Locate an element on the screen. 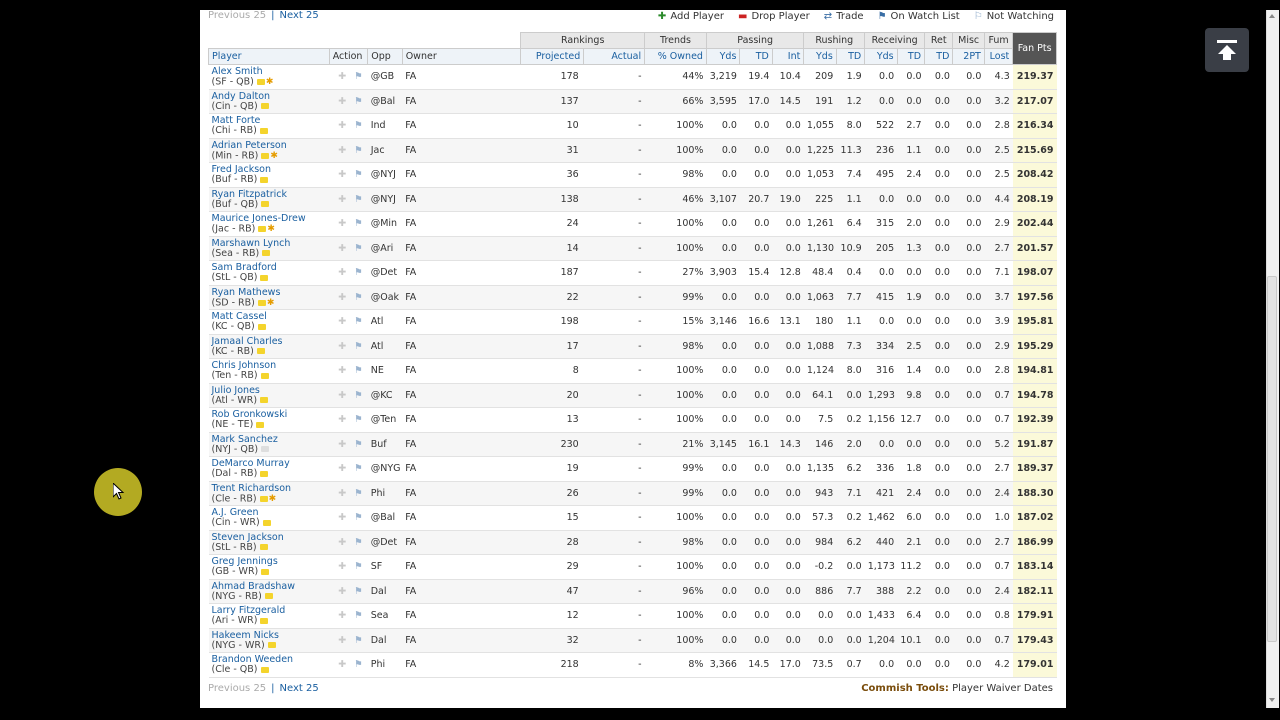 This screenshot has height=720, width=1280. col-pass-yds: Yds is located at coordinates (723, 56).